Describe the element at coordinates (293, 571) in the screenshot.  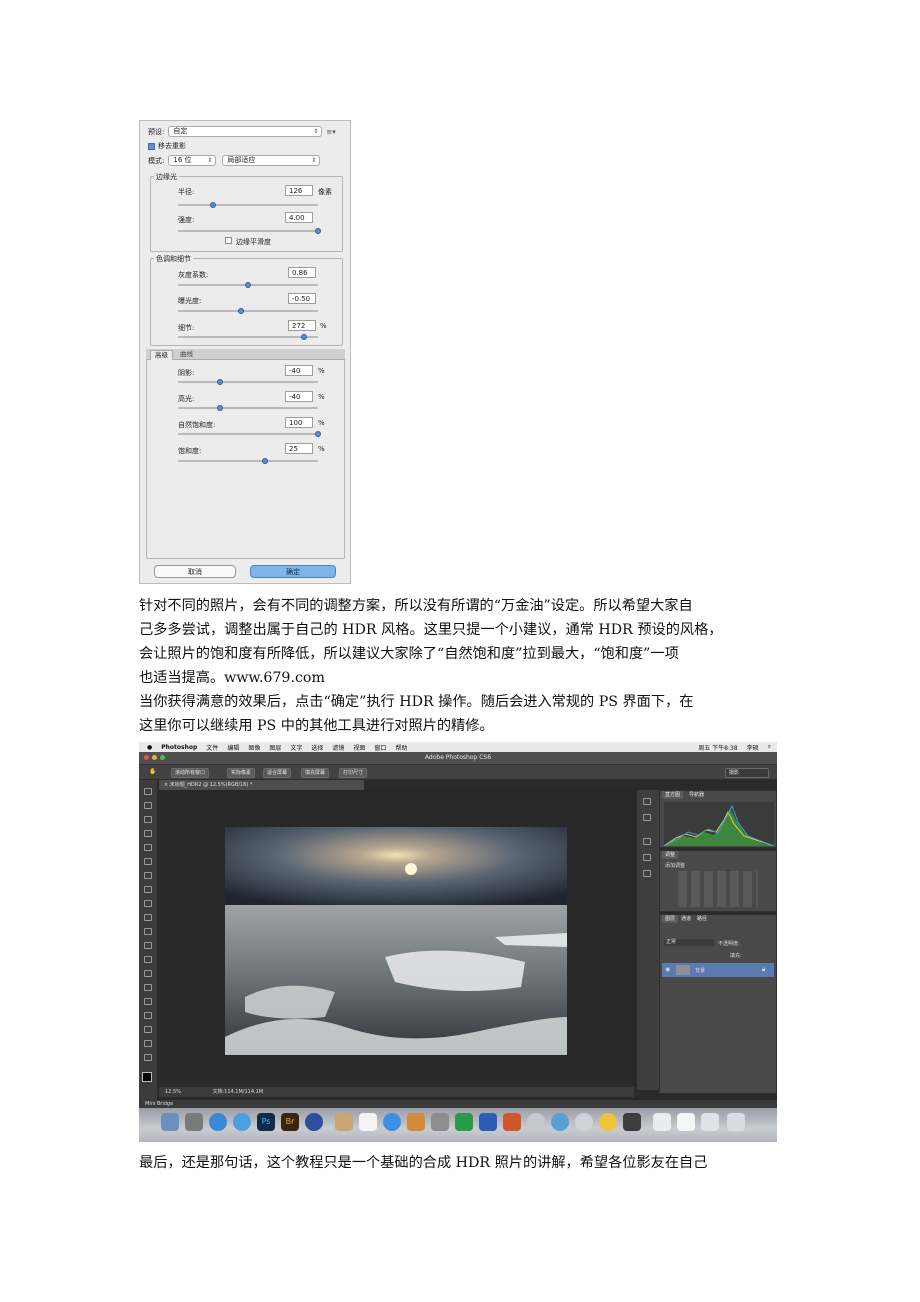
I see `ok-button: 确定` at that location.